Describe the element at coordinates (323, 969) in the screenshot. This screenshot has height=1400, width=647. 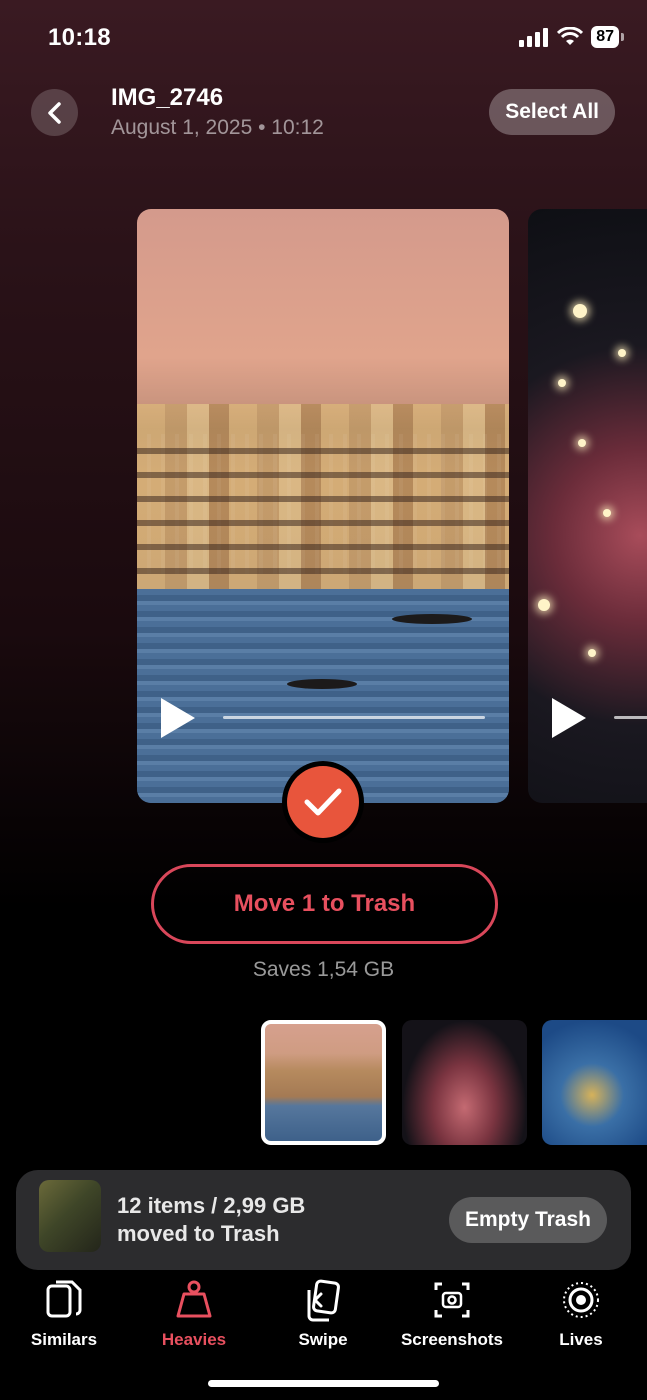
I see `saves-size-label: Saves 1,54 GB` at that location.